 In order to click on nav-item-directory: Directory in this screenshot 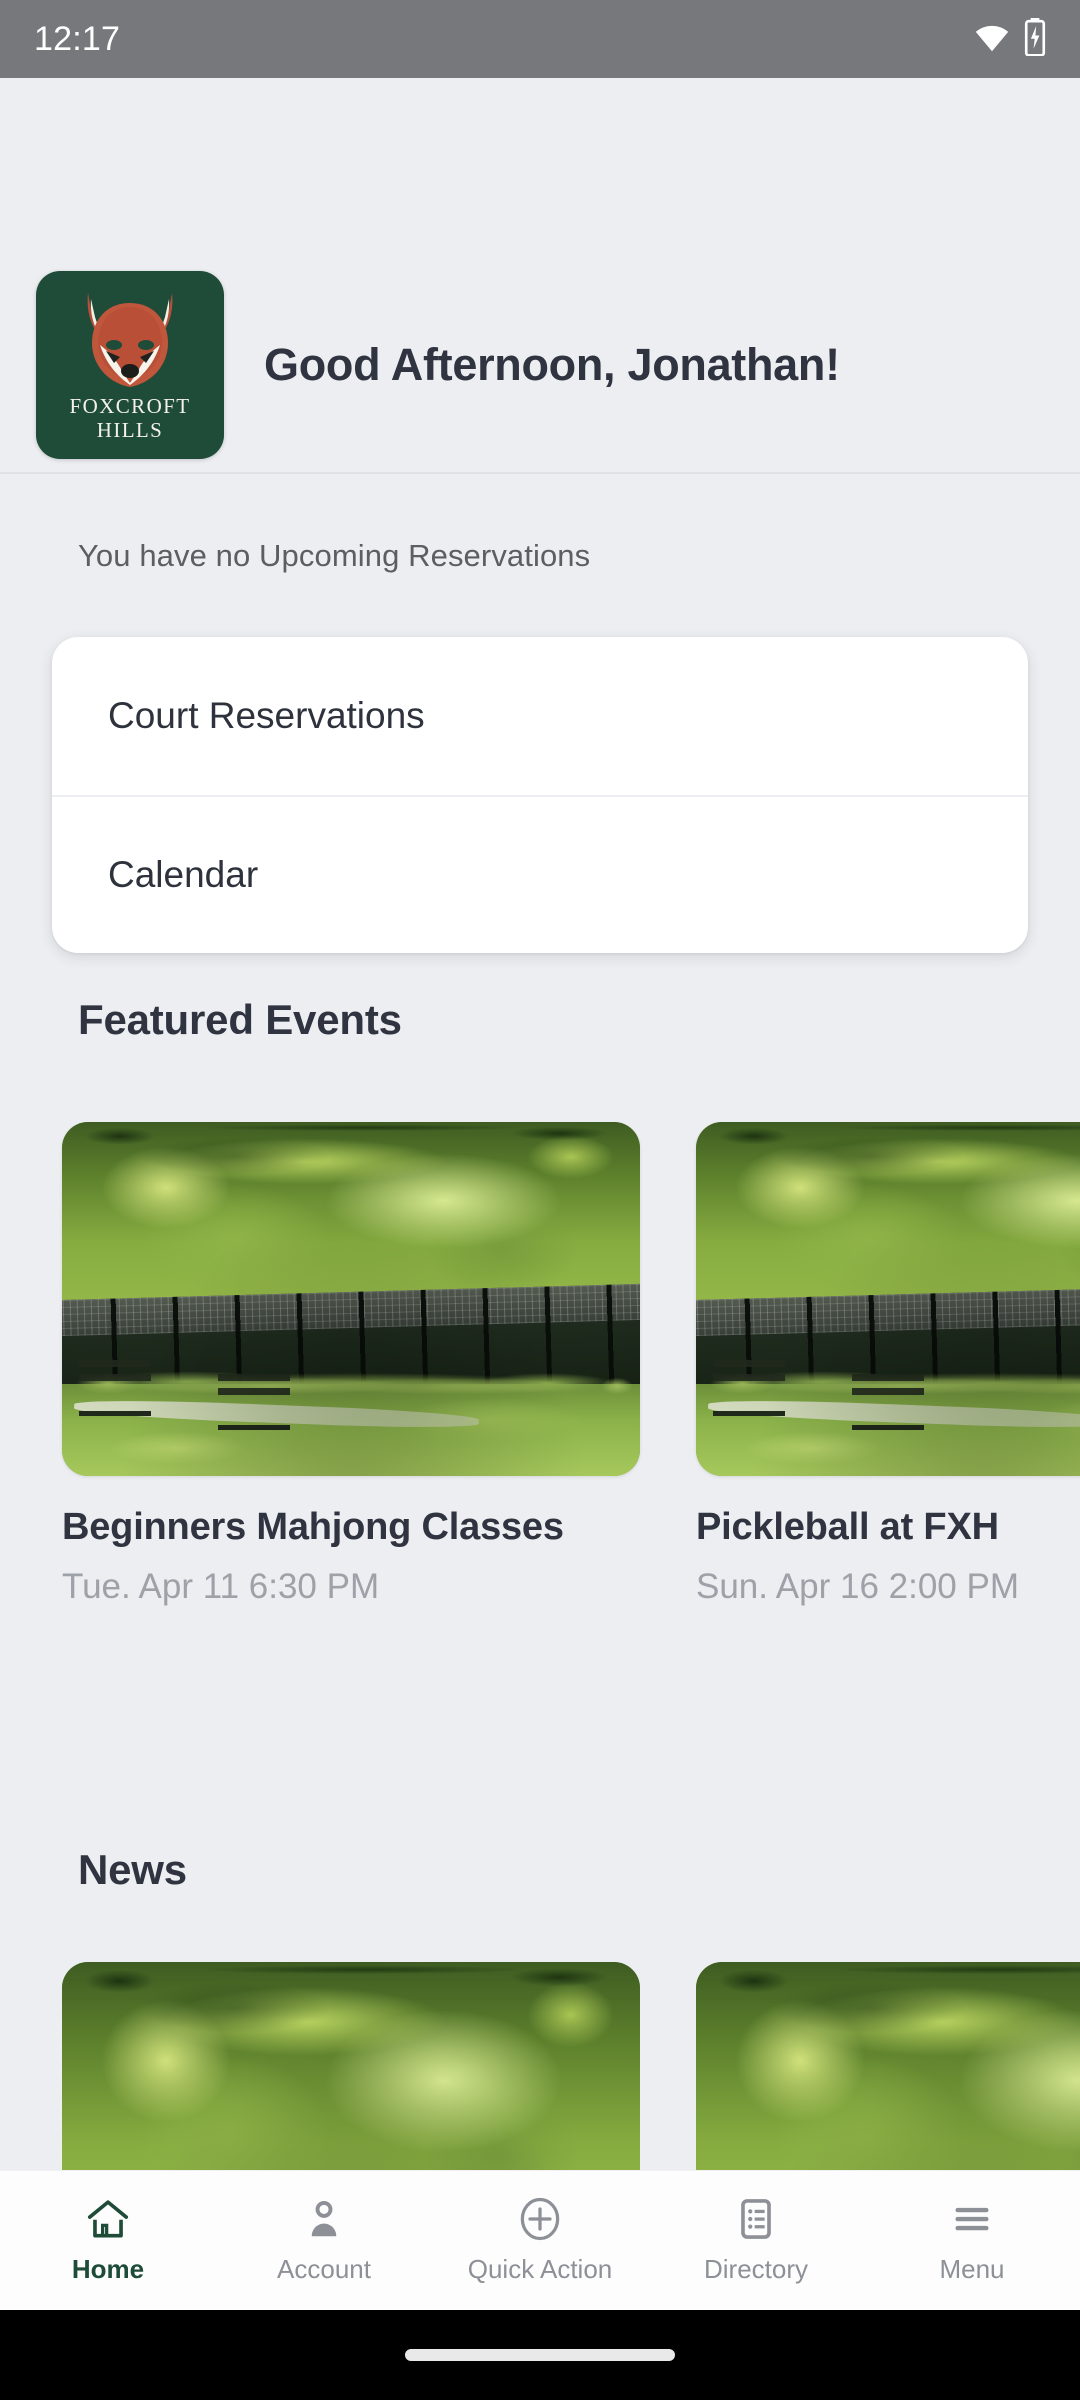, I will do `click(756, 2240)`.